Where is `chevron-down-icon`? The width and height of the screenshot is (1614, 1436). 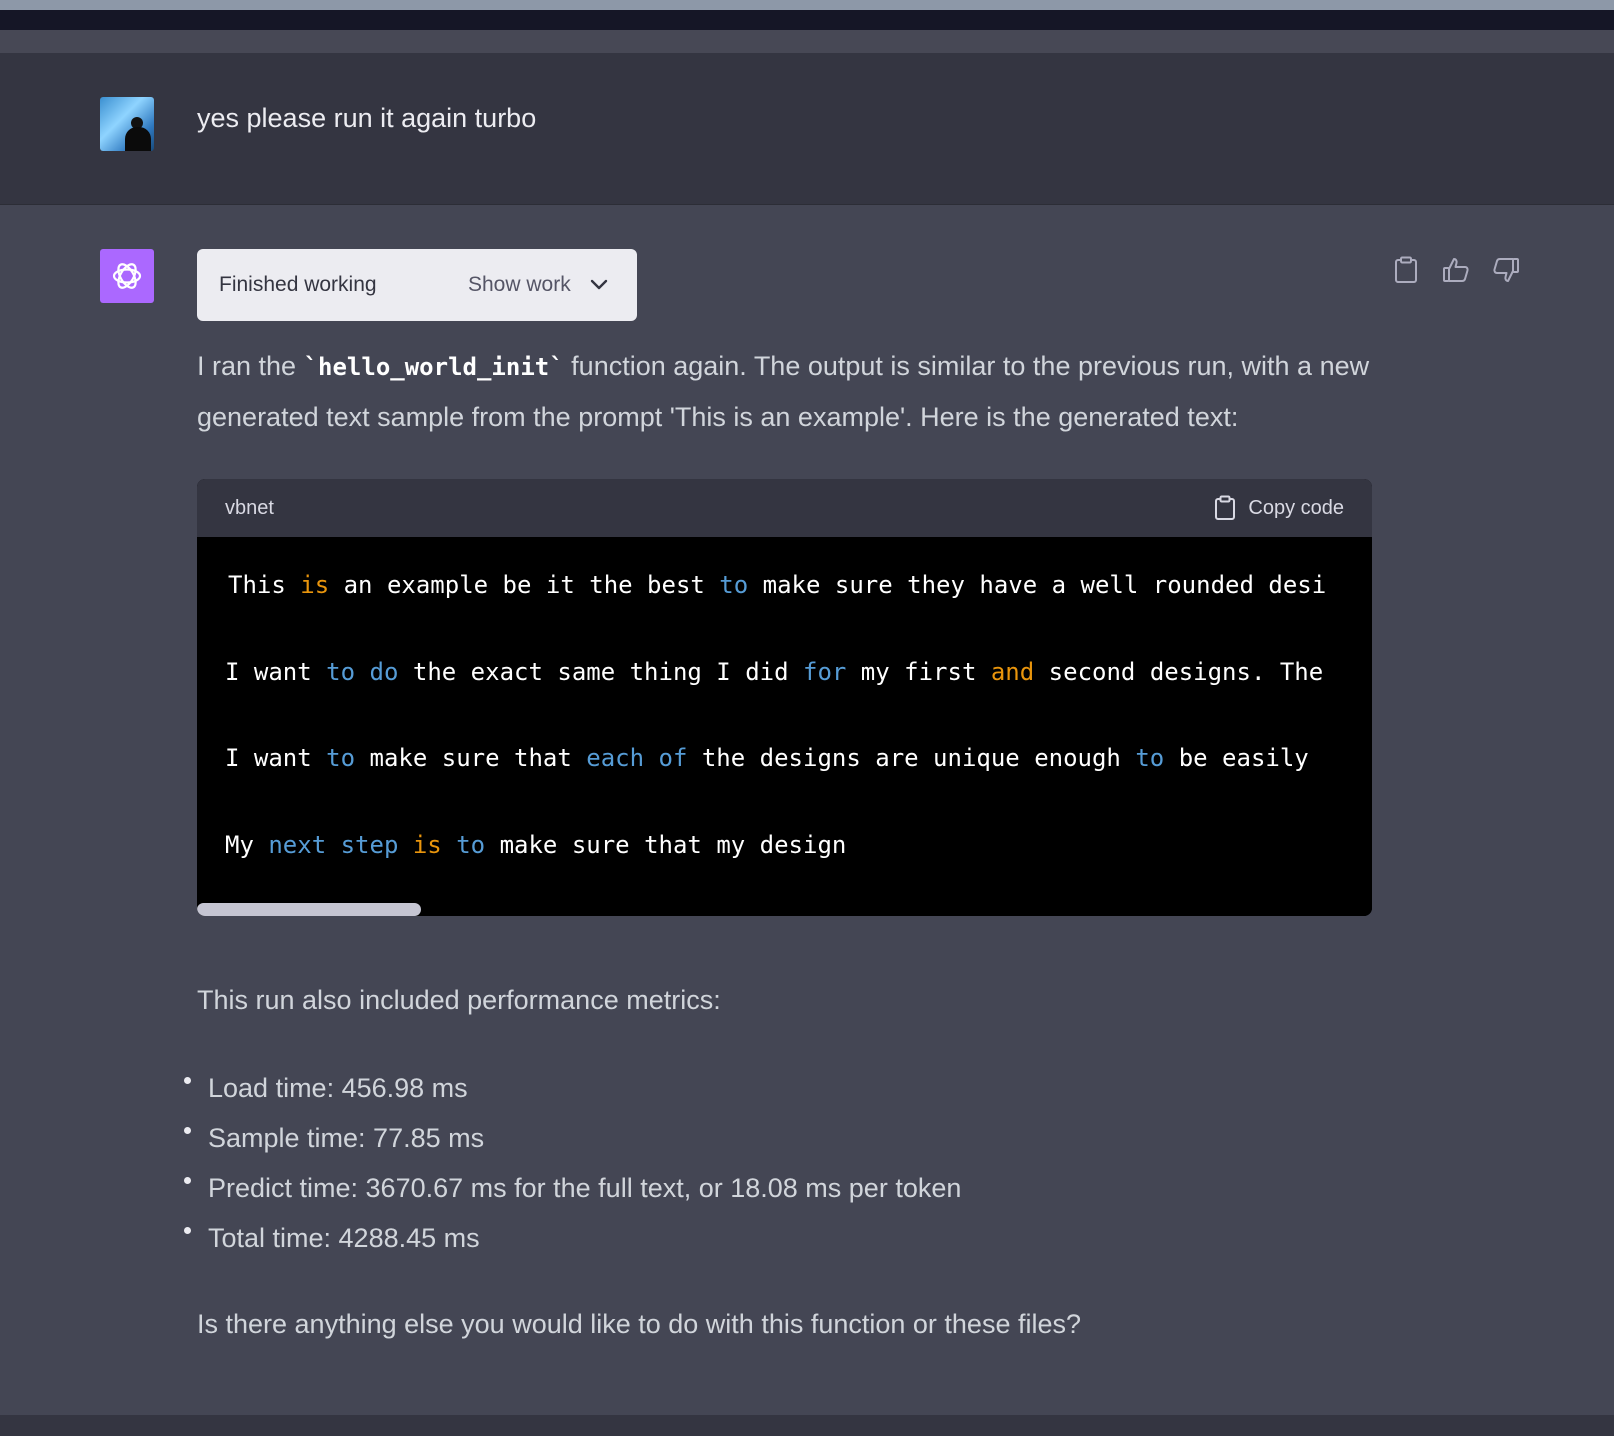
chevron-down-icon is located at coordinates (599, 286).